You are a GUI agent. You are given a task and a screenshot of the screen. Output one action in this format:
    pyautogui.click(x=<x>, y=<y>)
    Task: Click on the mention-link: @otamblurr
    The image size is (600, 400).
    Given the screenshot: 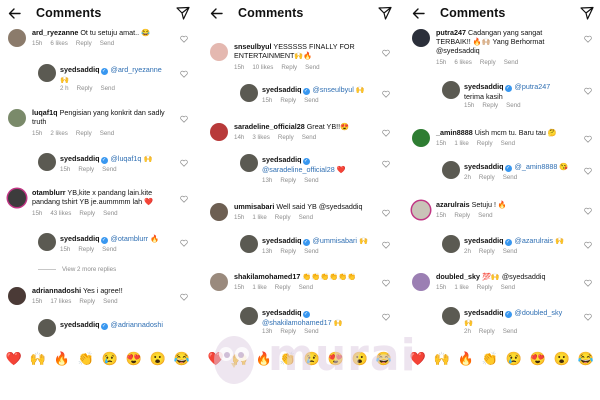 What is the action you would take?
    pyautogui.click(x=130, y=238)
    